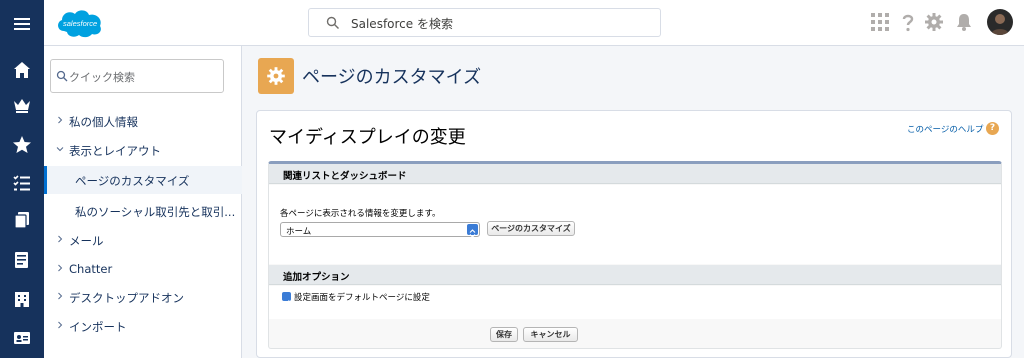  Describe the element at coordinates (22, 106) in the screenshot. I see `crown-icon` at that location.